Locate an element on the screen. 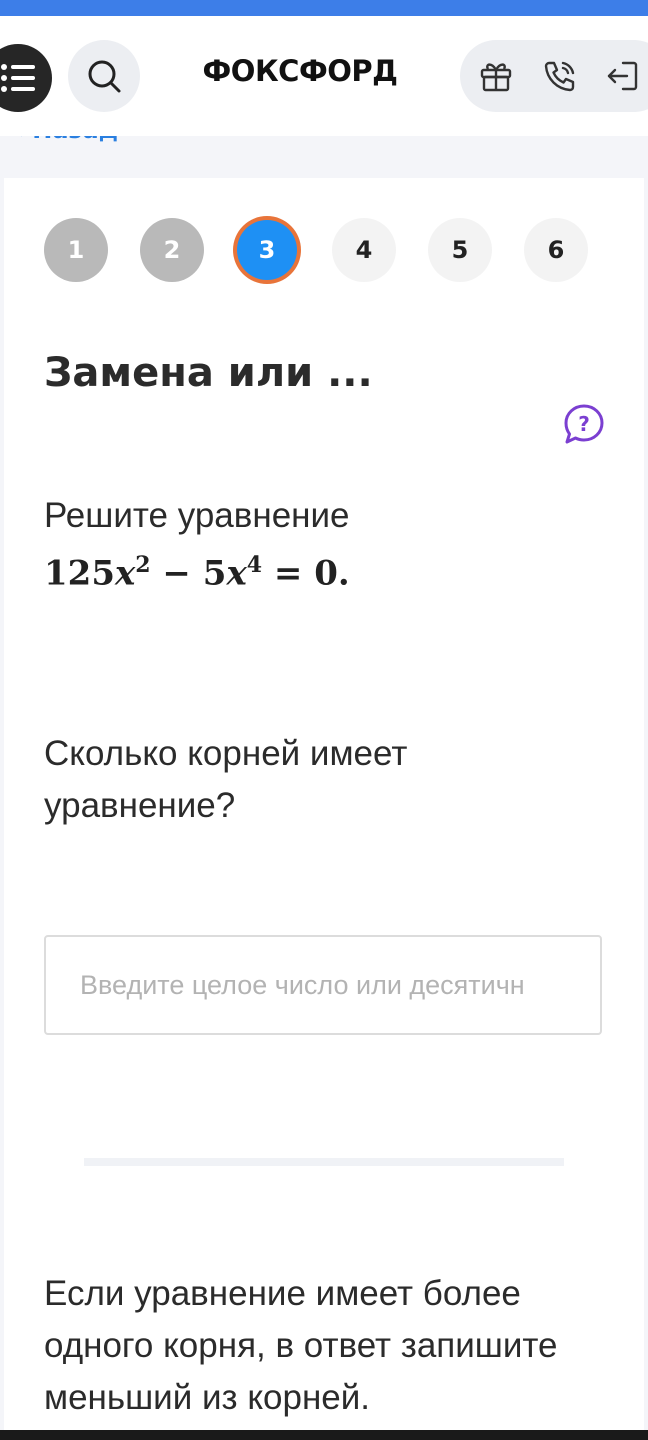 The height and width of the screenshot is (1440, 648). phone-icon is located at coordinates (559, 76).